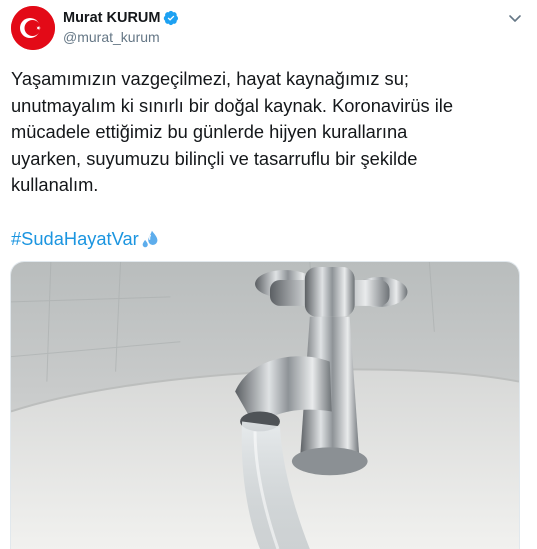 The width and height of the screenshot is (537, 549). Describe the element at coordinates (75, 239) in the screenshot. I see `hashtag-link: #SudaHayatVar` at that location.